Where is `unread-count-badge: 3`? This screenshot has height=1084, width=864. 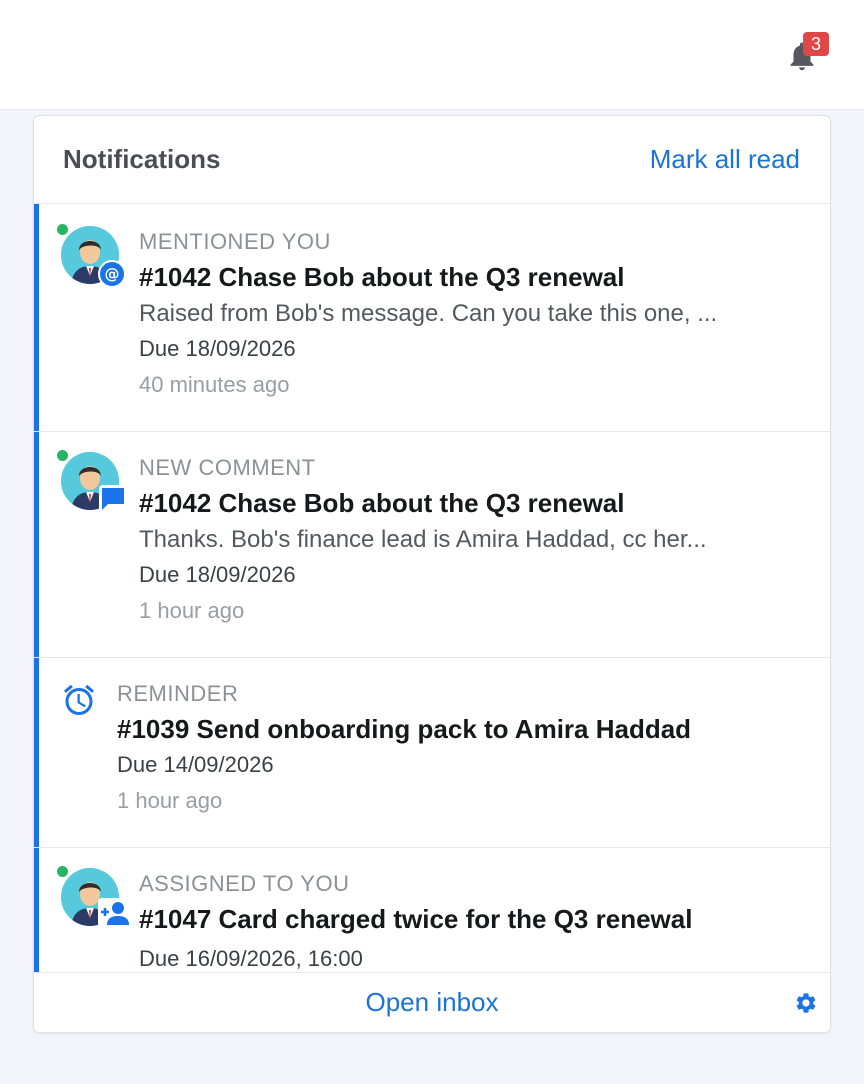 unread-count-badge: 3 is located at coordinates (816, 44).